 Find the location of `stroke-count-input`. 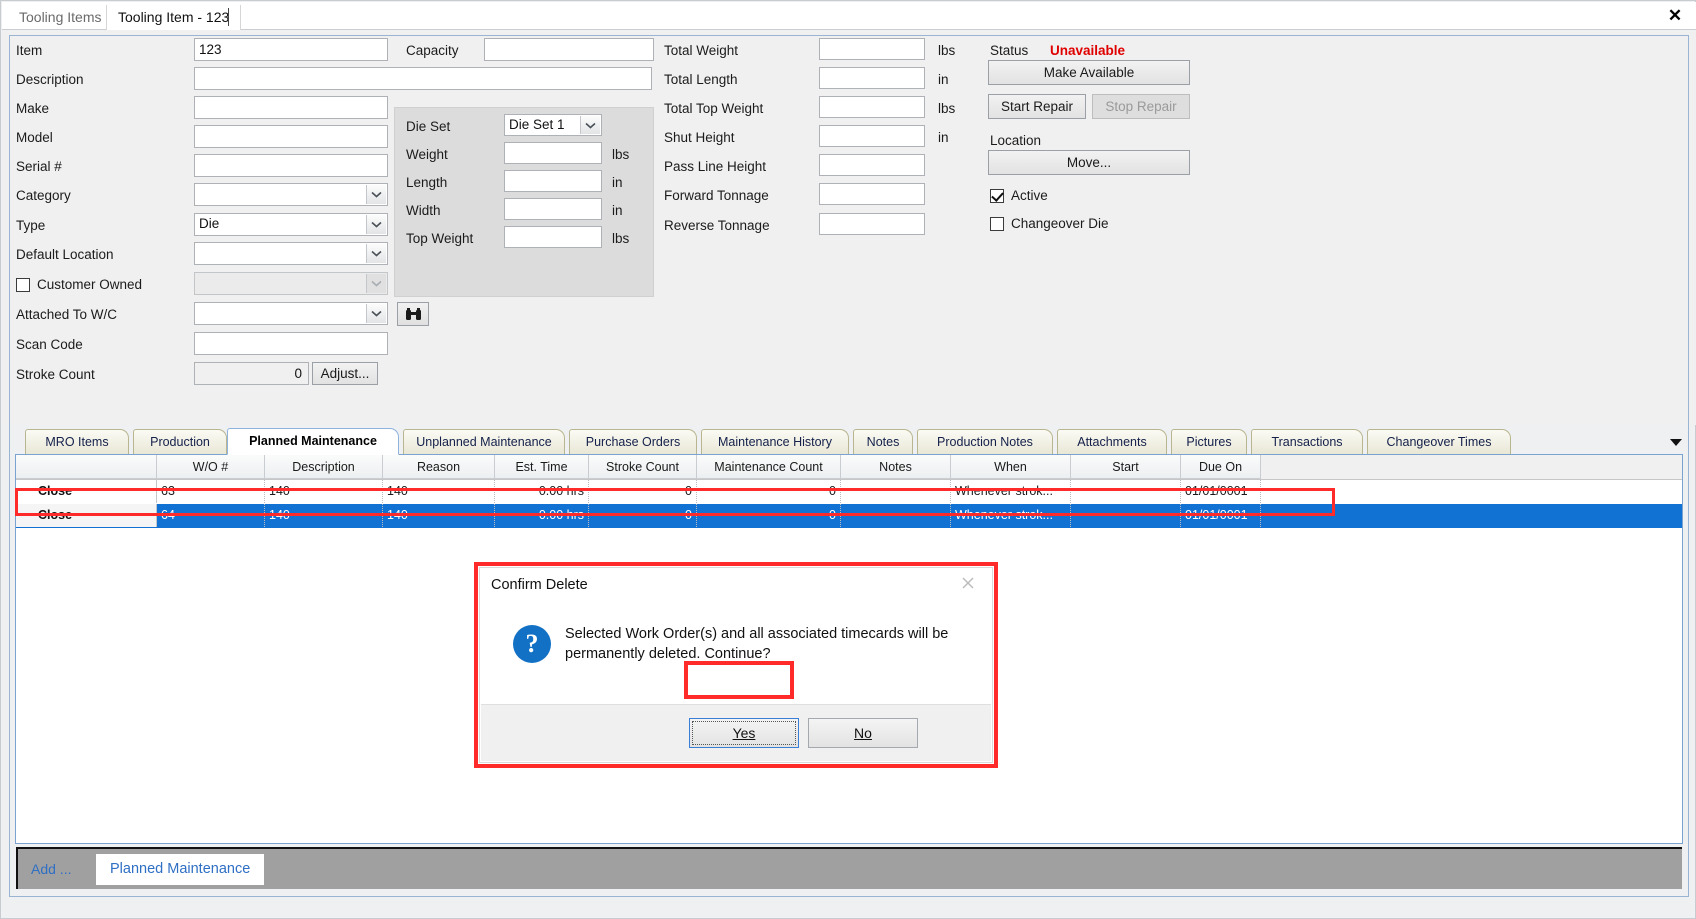

stroke-count-input is located at coordinates (251, 373).